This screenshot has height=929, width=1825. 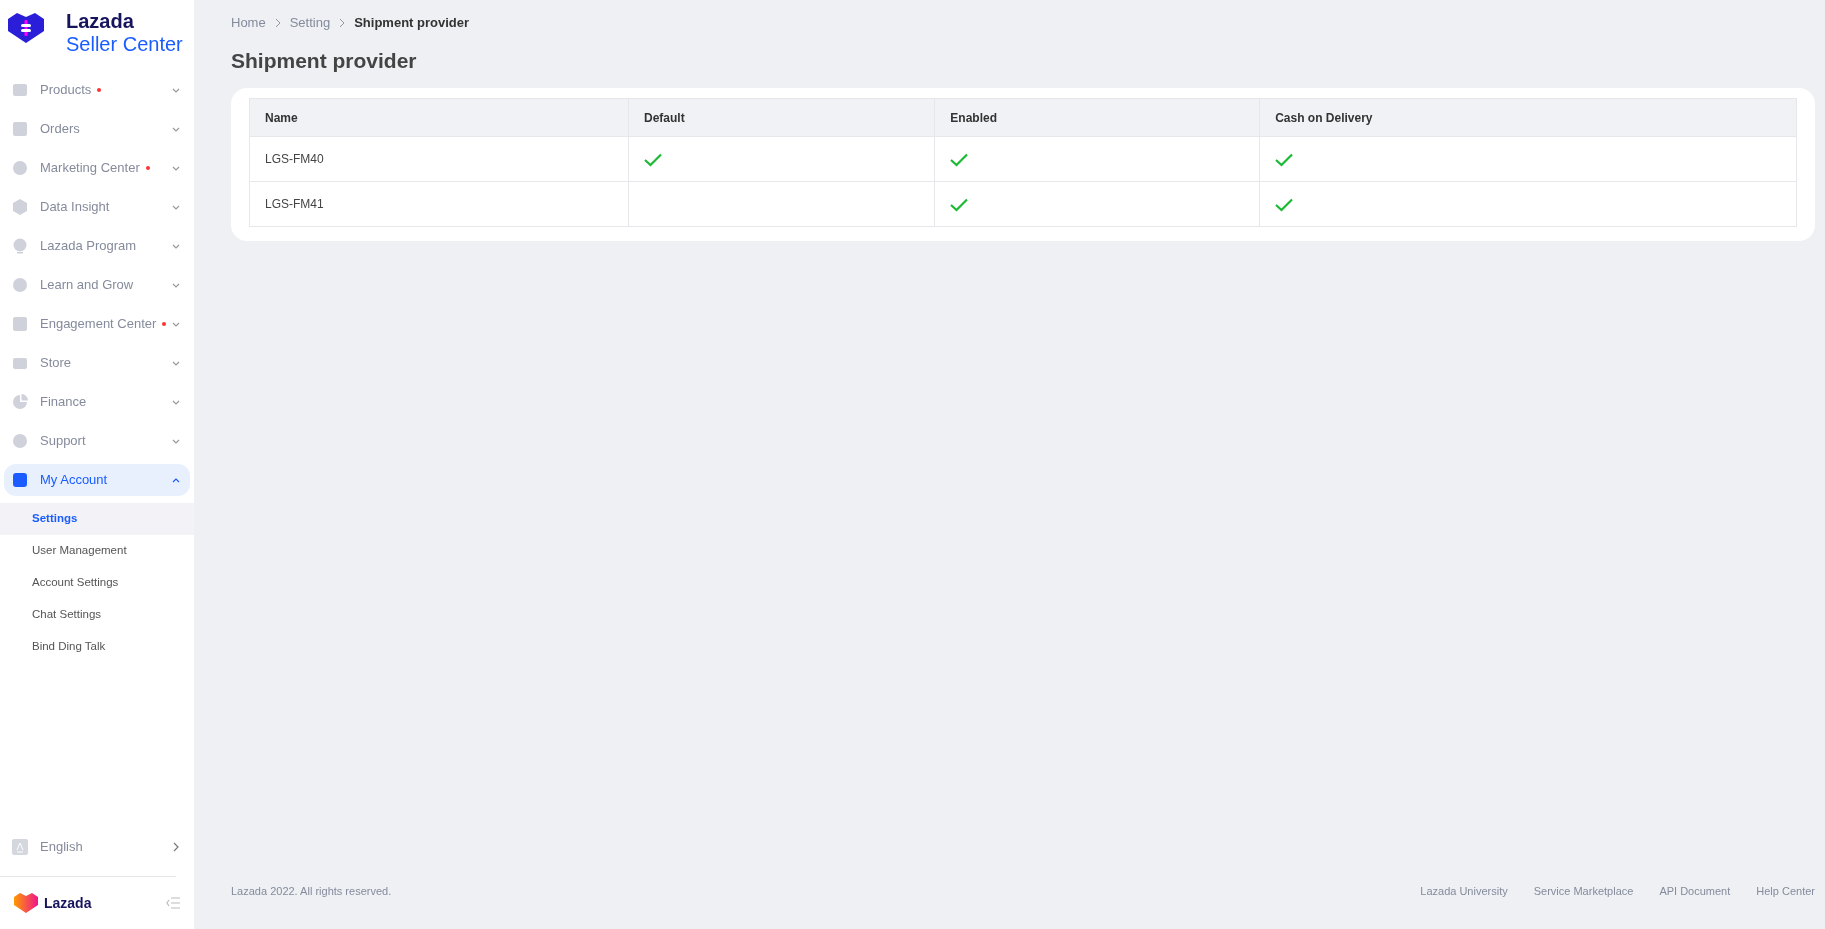 What do you see at coordinates (1528, 117) in the screenshot?
I see `column-header: Cash on Delivery` at bounding box center [1528, 117].